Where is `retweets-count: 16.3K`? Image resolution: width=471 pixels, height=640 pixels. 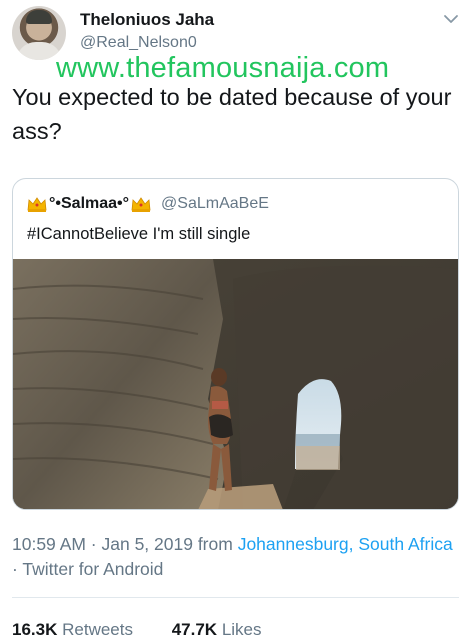 retweets-count: 16.3K is located at coordinates (35, 629).